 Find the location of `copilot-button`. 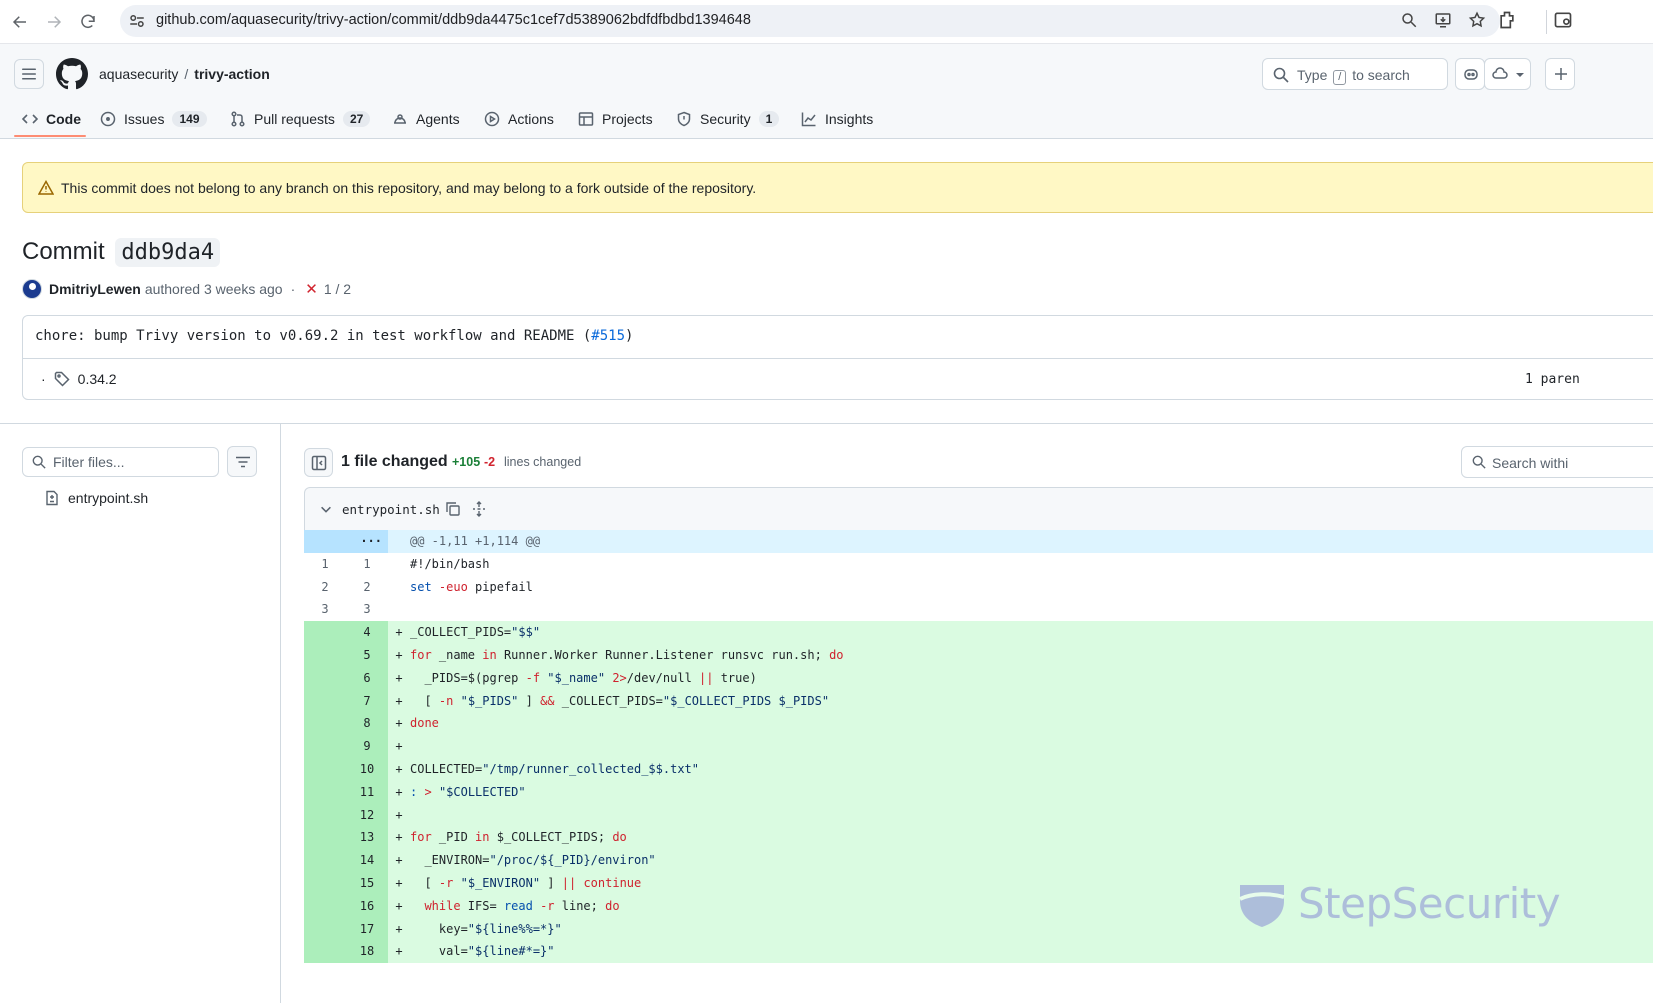

copilot-button is located at coordinates (1470, 74).